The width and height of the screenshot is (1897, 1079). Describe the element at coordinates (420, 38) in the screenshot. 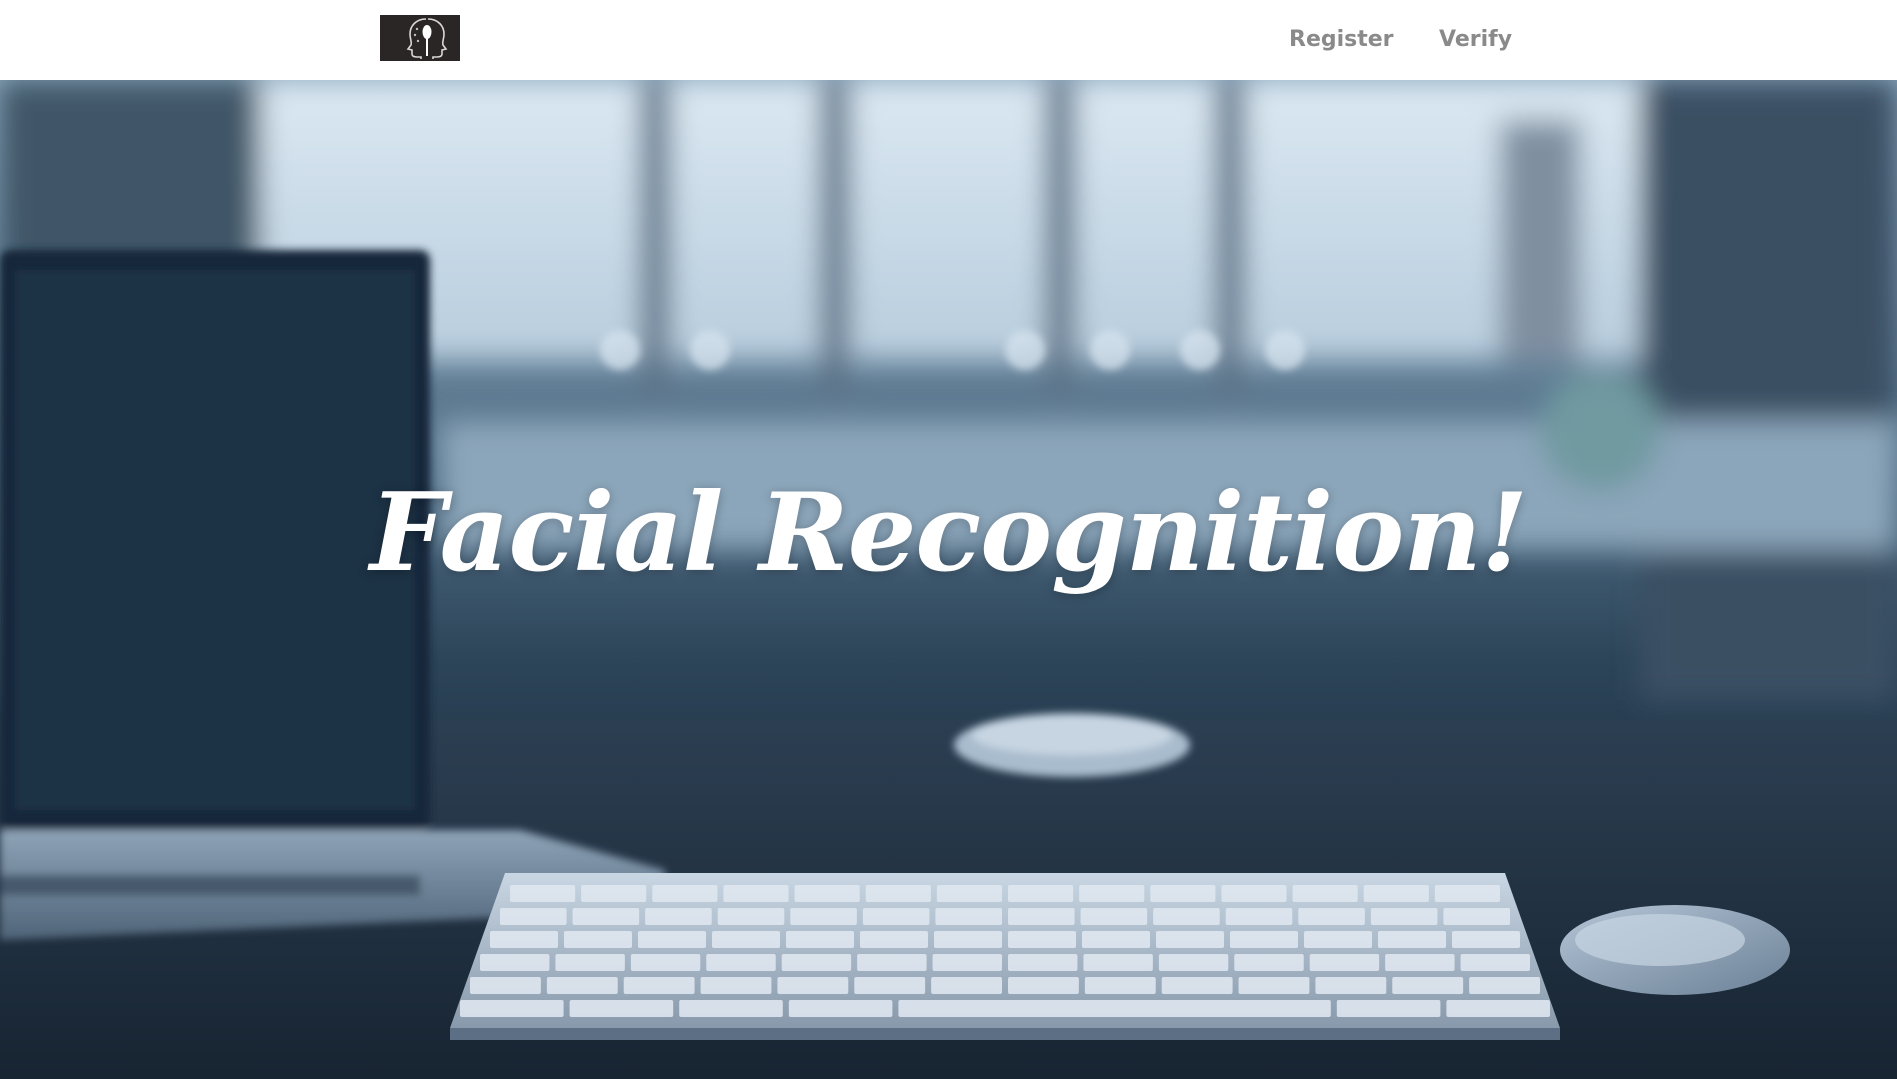

I see `face-profile-logo-icon` at that location.